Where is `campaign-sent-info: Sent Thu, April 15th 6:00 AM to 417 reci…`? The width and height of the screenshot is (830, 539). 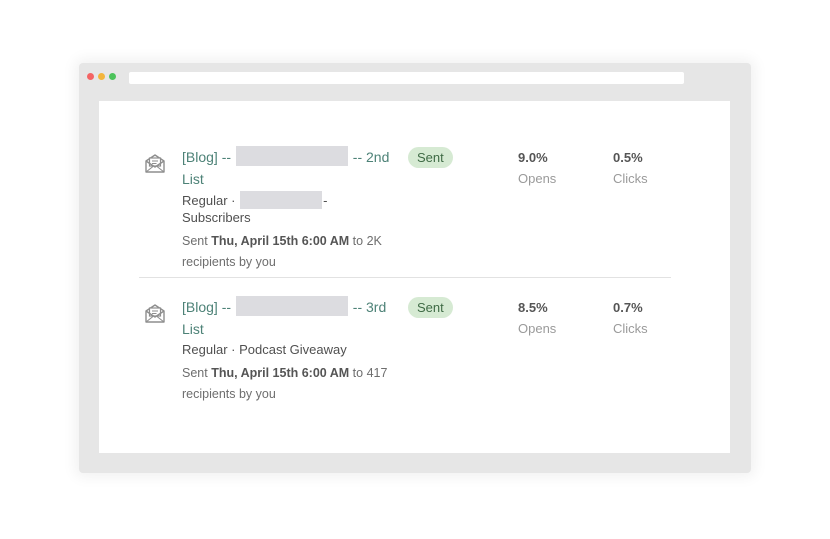
campaign-sent-info: Sent Thu, April 15th 6:00 AM to 417 reci… is located at coordinates (289, 384).